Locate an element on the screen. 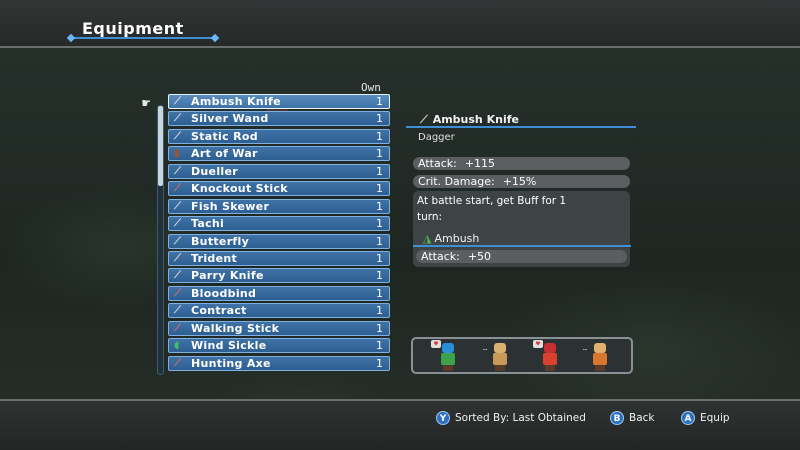  list-item-hunting-axe: ⟋ Hunting Axe 1 is located at coordinates (279, 363).